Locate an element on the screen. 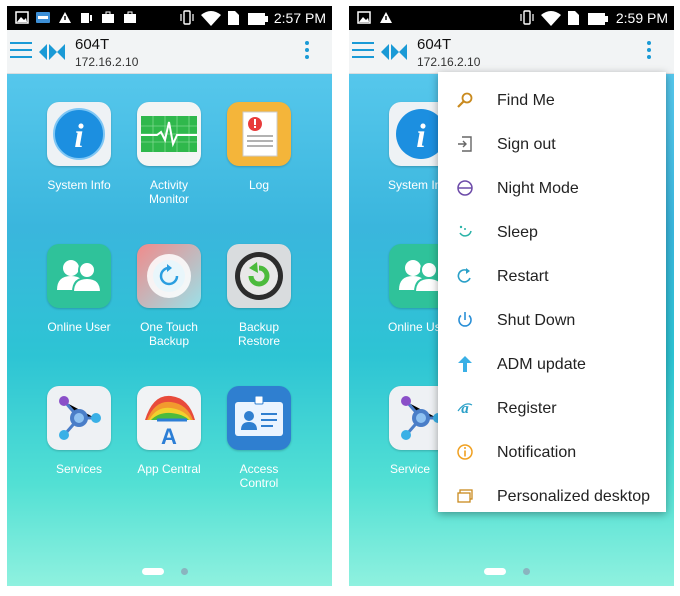 This screenshot has height=596, width=680. menu-label: Shut Down is located at coordinates (536, 320).